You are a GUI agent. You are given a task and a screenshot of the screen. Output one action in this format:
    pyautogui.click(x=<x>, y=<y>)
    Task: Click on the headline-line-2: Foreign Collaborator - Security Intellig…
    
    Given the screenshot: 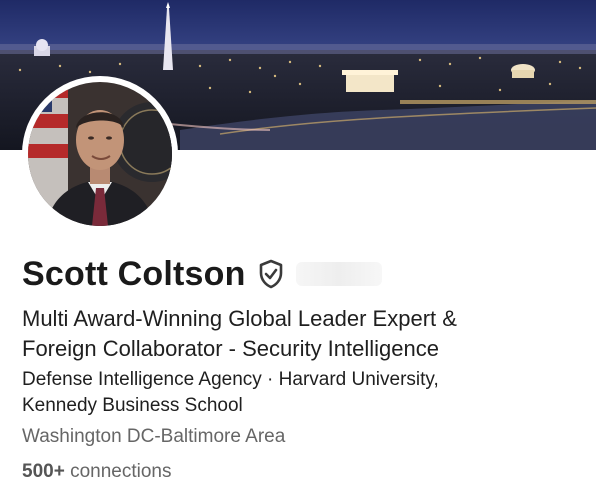 What is the action you would take?
    pyautogui.click(x=230, y=348)
    